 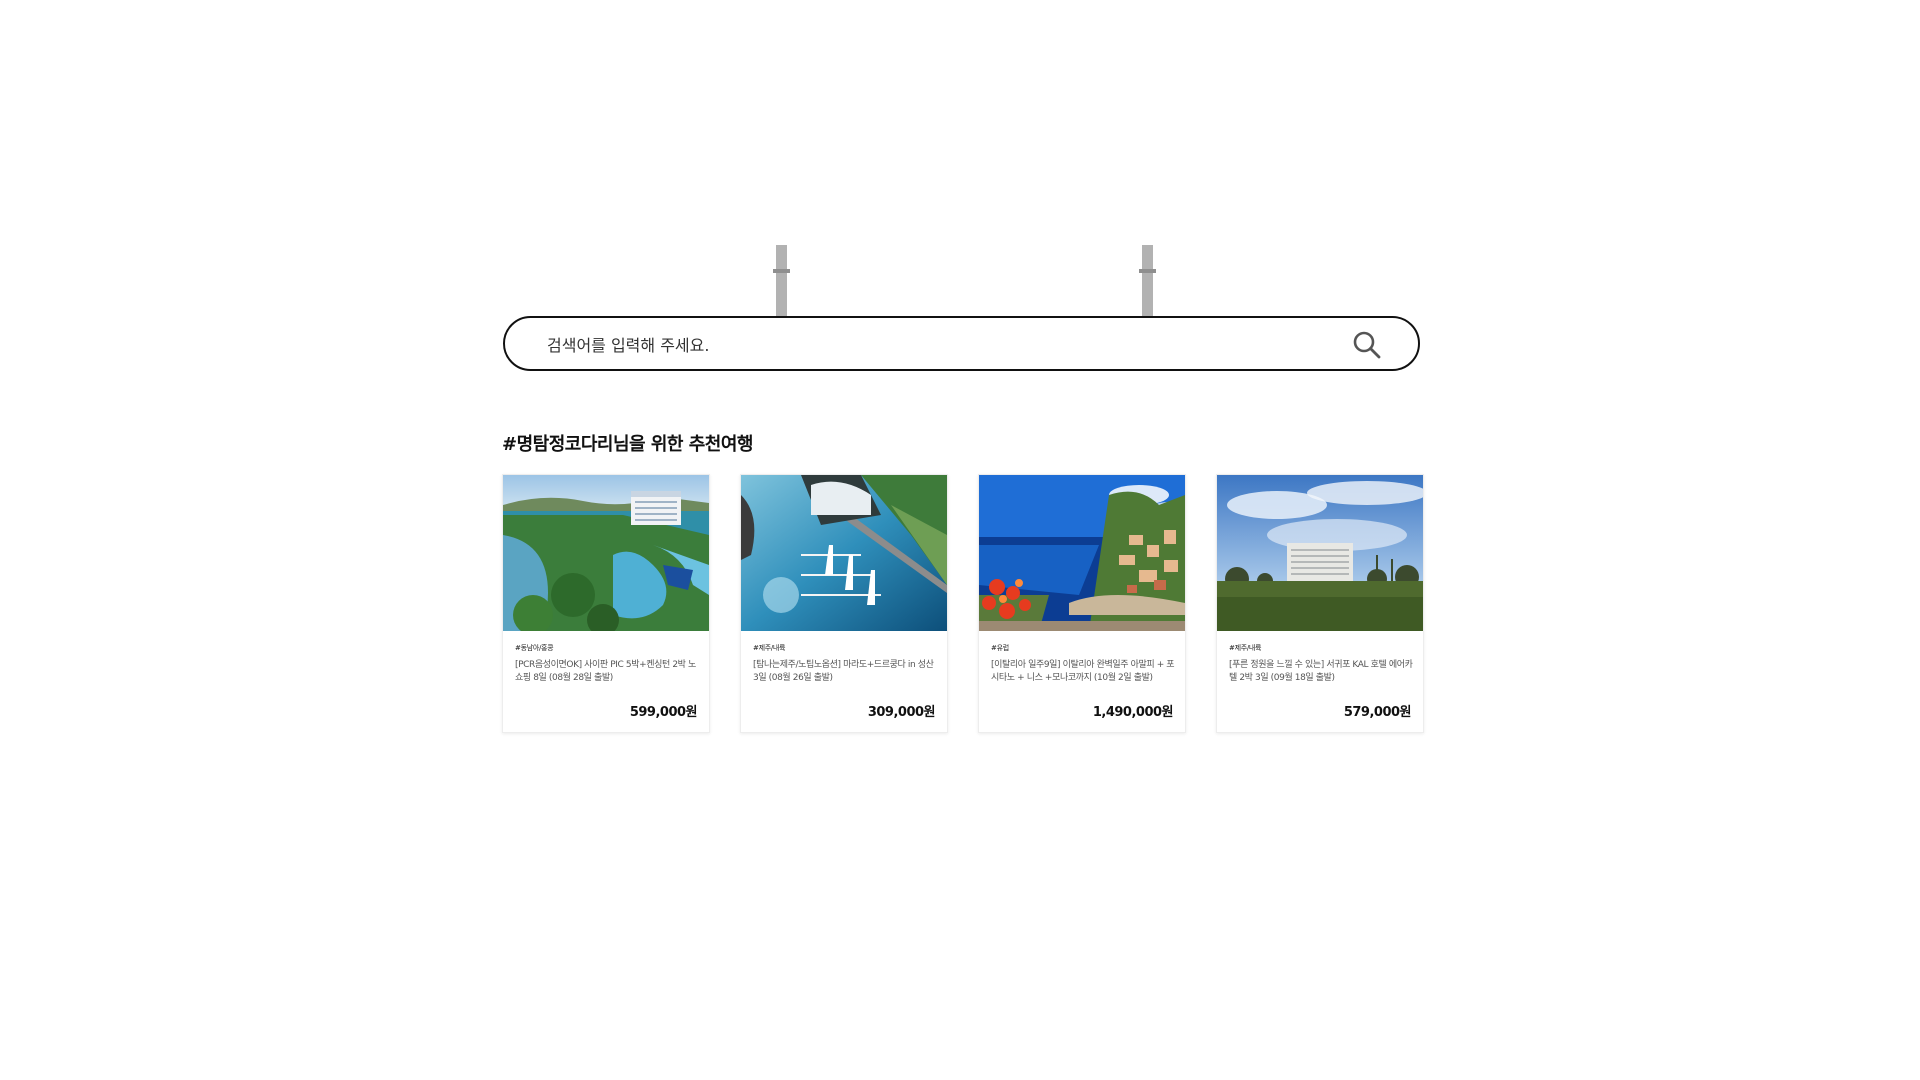 What do you see at coordinates (1000, 648) in the screenshot?
I see `product-tag: #유럽` at bounding box center [1000, 648].